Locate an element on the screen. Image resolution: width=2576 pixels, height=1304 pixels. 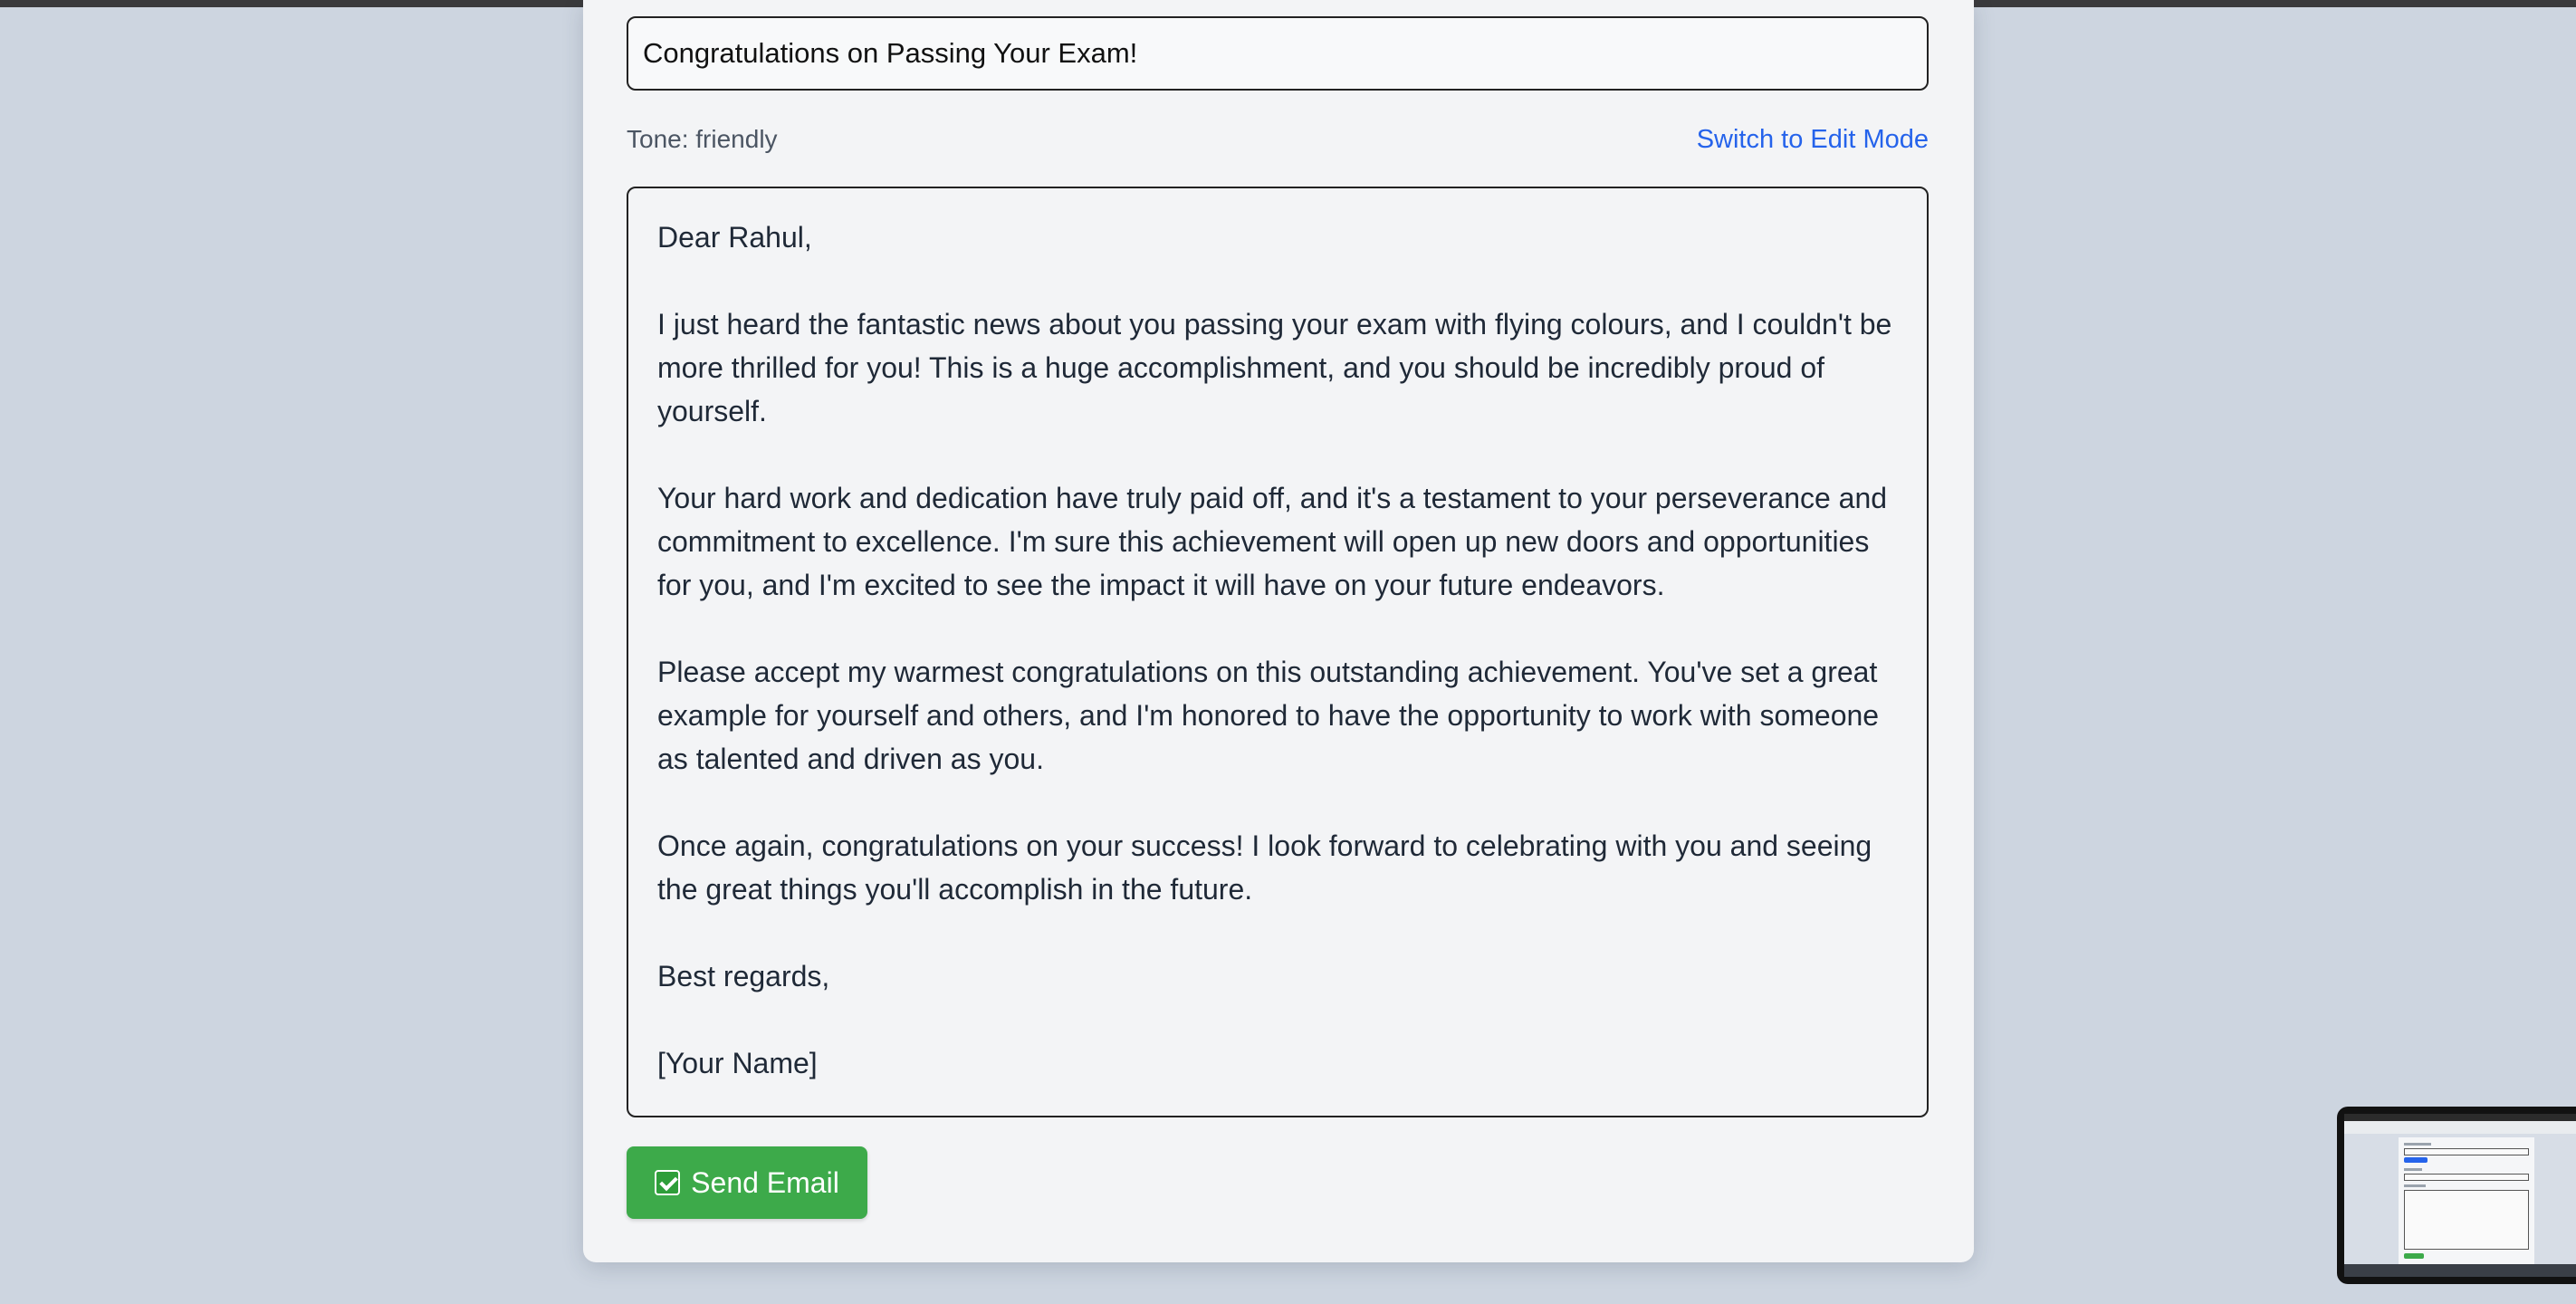
email-signature: [Your Name] is located at coordinates (737, 1063).